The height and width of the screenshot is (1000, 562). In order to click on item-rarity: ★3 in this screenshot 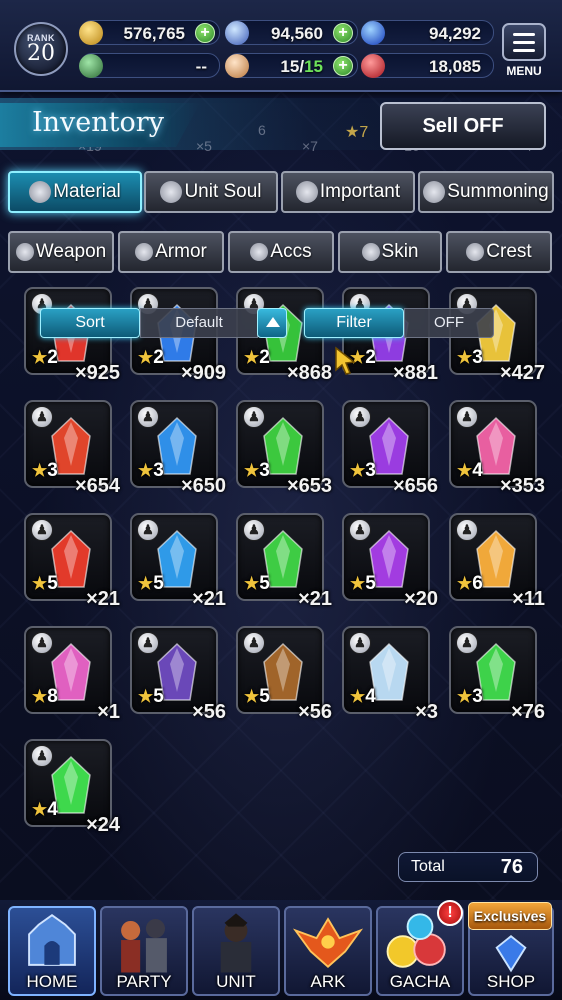, I will do `click(151, 471)`.